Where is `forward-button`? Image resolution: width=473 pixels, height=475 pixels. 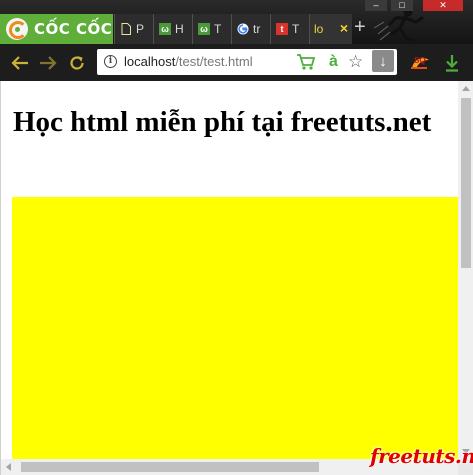 forward-button is located at coordinates (48, 63).